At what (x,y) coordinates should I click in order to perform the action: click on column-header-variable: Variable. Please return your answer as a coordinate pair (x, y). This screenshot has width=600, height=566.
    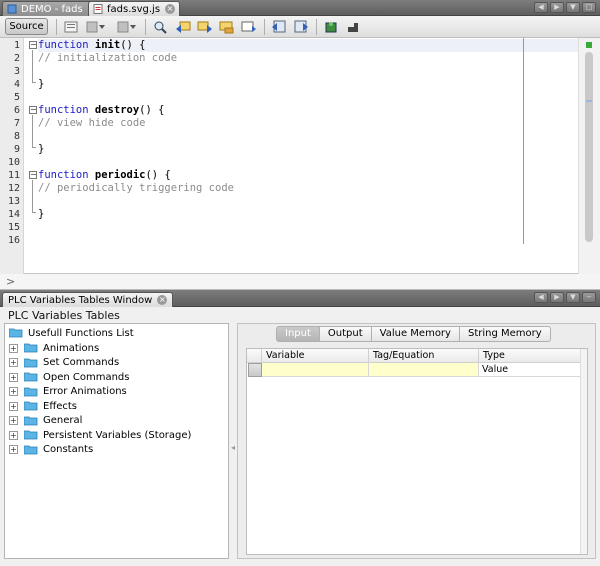
    Looking at the image, I should click on (315, 356).